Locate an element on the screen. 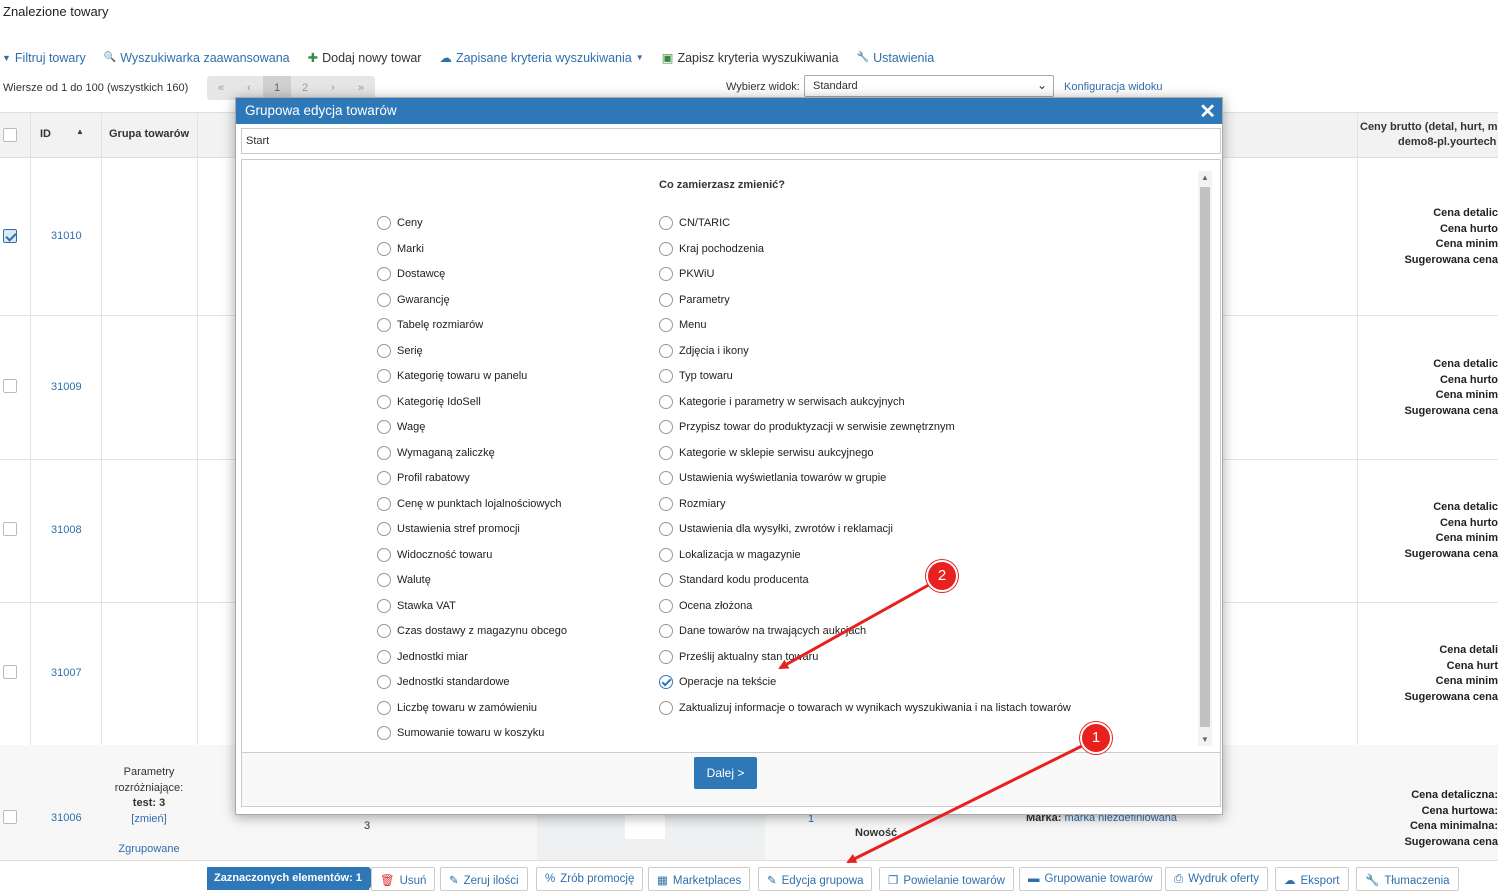 This screenshot has height=895, width=1498. annotation-badge-1: 1 is located at coordinates (1096, 738).